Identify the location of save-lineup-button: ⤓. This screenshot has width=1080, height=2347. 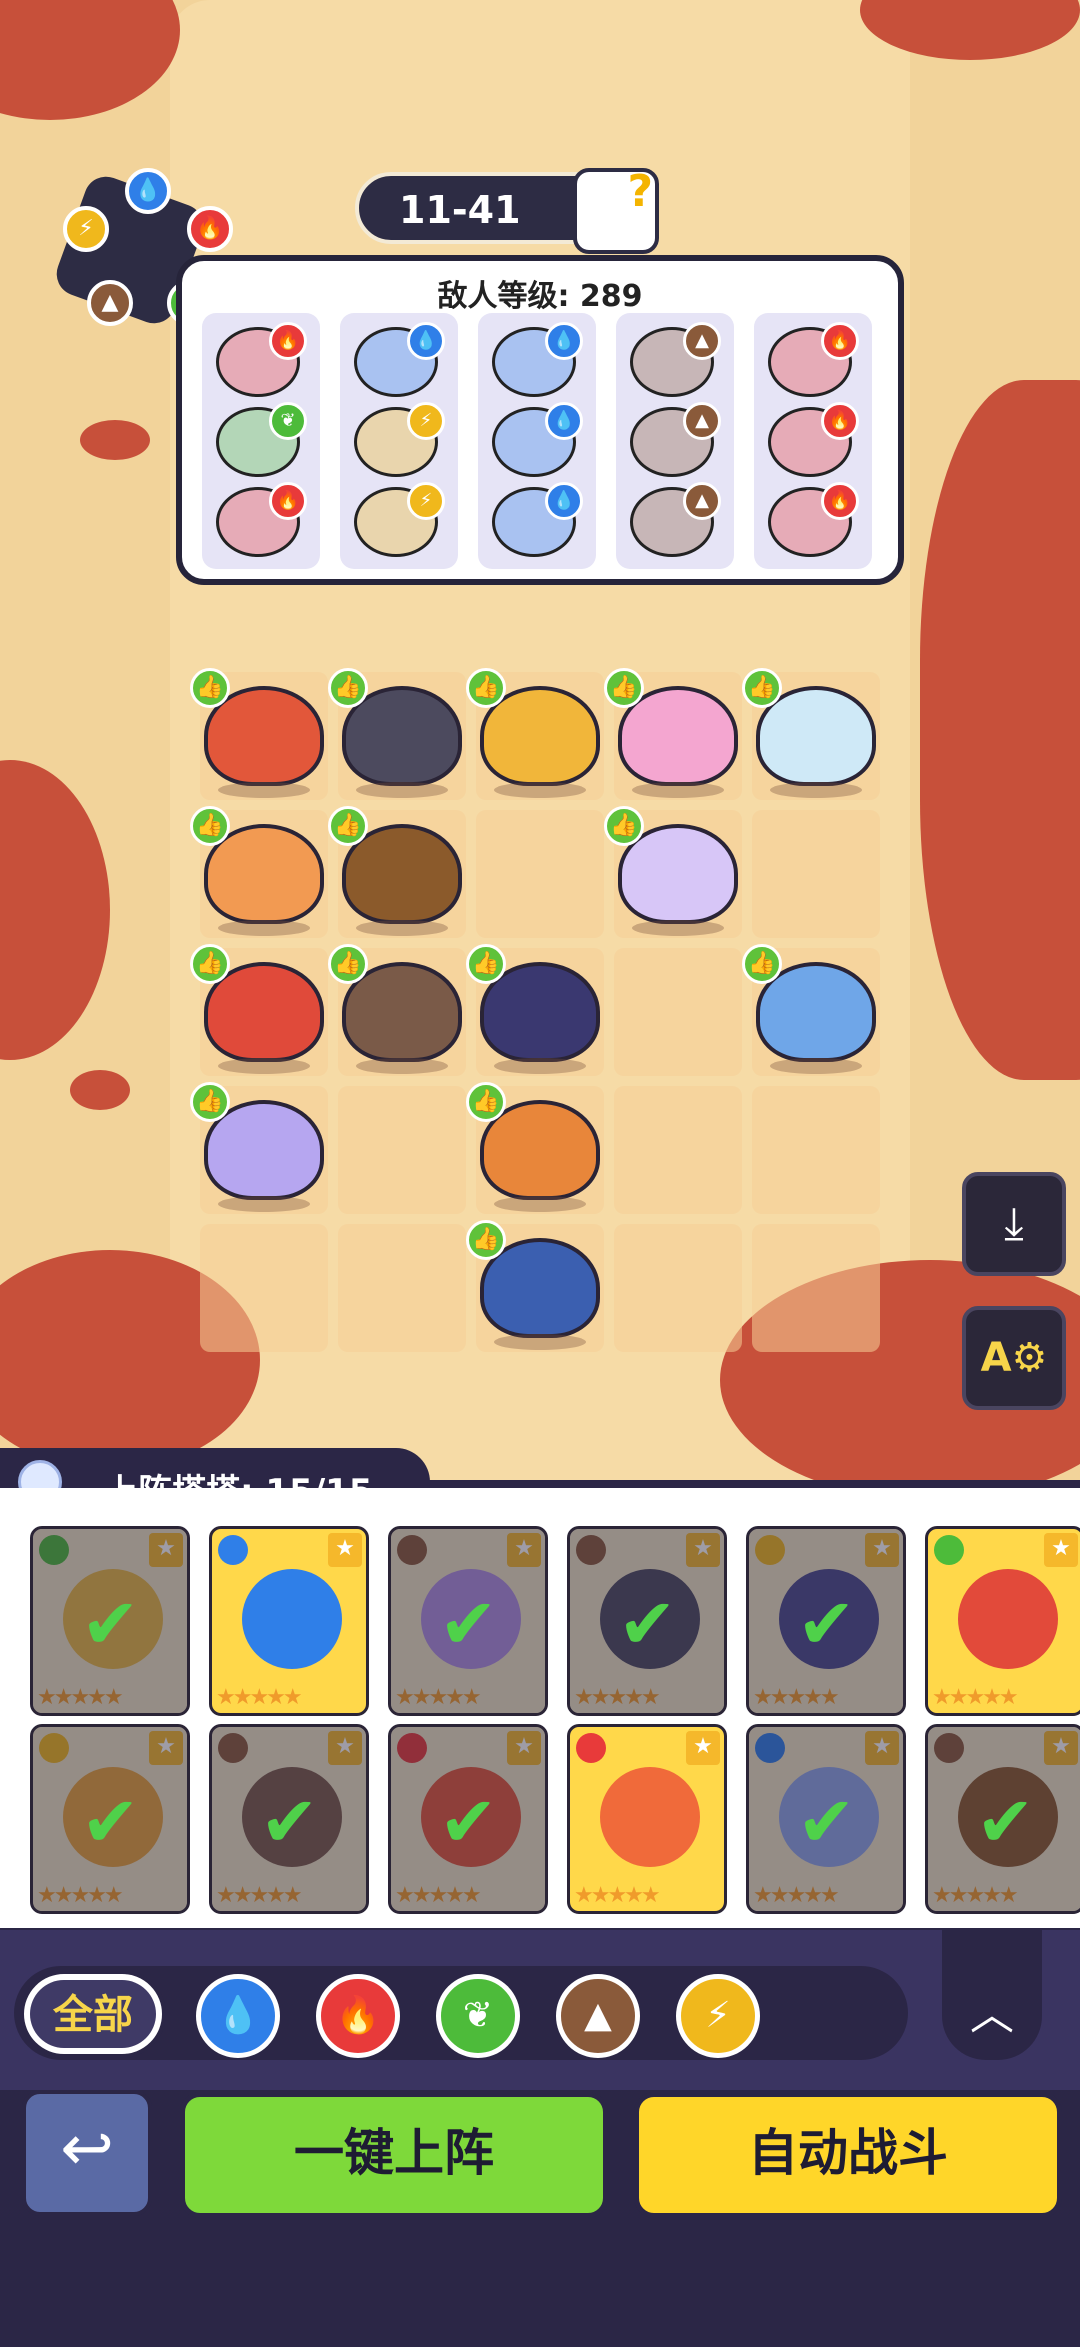
(1014, 1224).